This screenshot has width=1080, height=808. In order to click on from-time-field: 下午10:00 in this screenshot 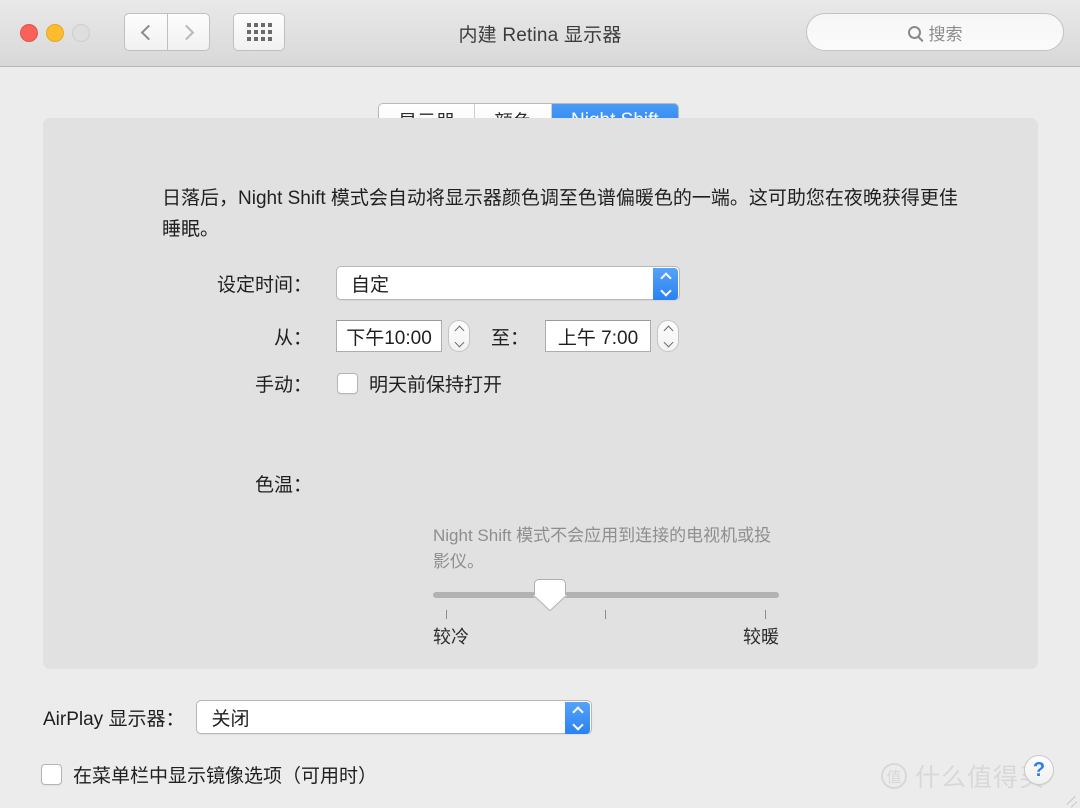, I will do `click(389, 336)`.